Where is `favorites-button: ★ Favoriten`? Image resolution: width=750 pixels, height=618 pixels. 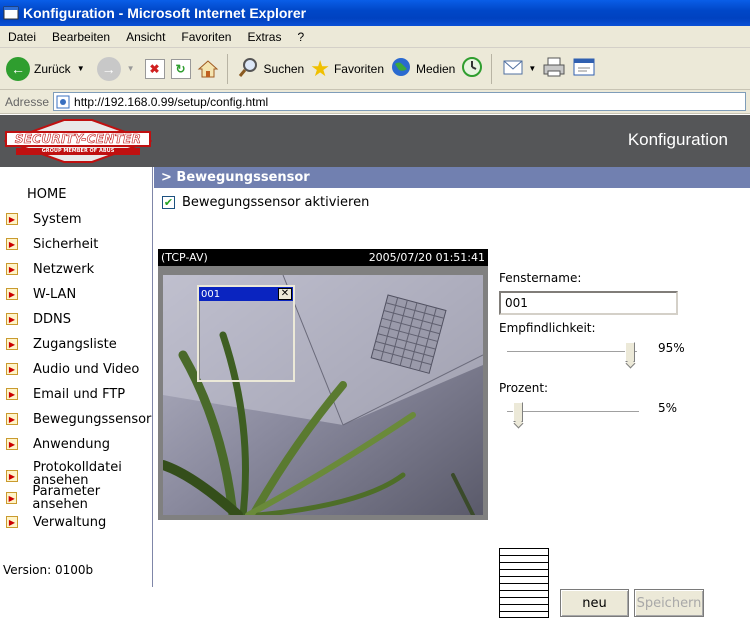 favorites-button: ★ Favoriten is located at coordinates (347, 69).